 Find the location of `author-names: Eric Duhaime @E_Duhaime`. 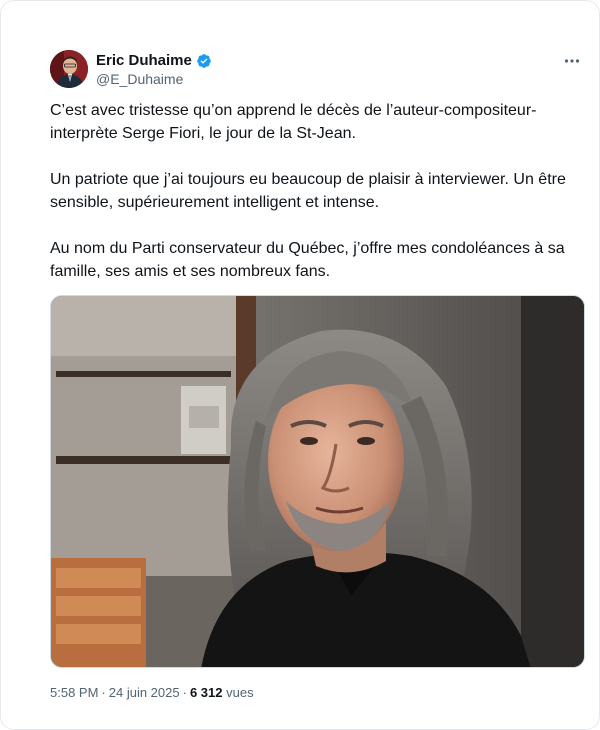

author-names: Eric Duhaime @E_Duhaime is located at coordinates (154, 69).